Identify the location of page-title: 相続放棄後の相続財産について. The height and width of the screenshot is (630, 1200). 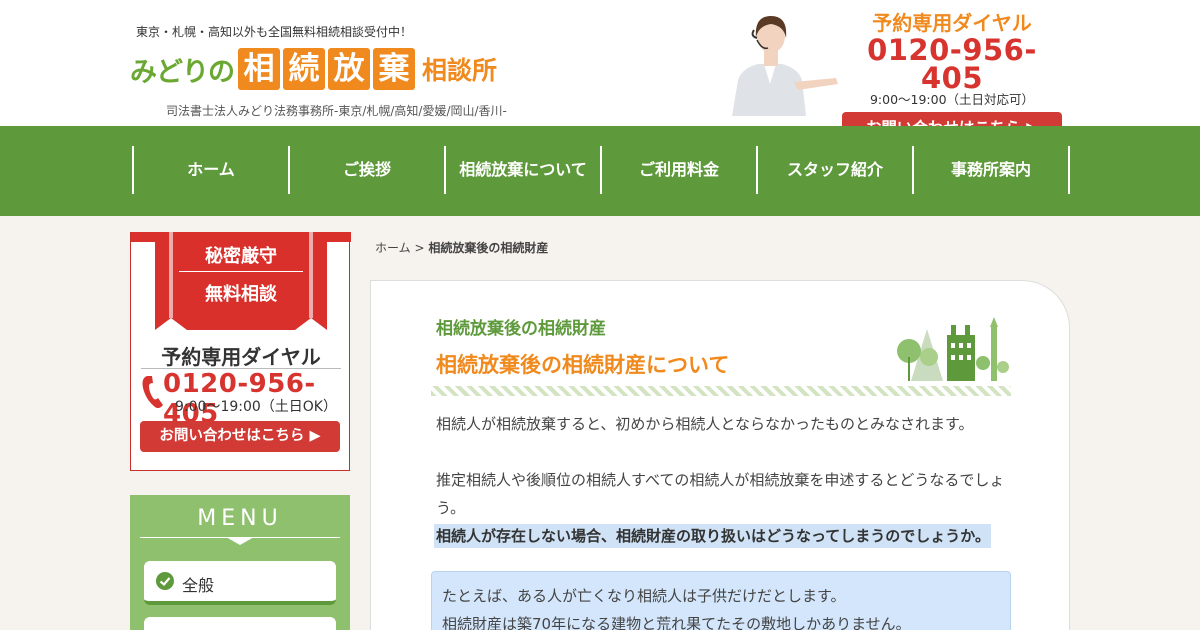
(583, 365).